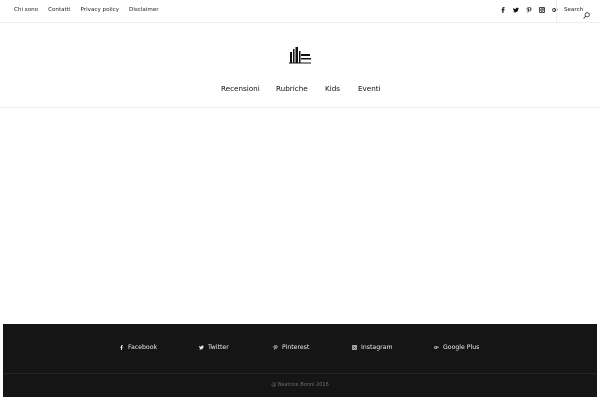 This screenshot has height=400, width=600. Describe the element at coordinates (369, 88) in the screenshot. I see `nav-item-eventi: Eventi` at that location.